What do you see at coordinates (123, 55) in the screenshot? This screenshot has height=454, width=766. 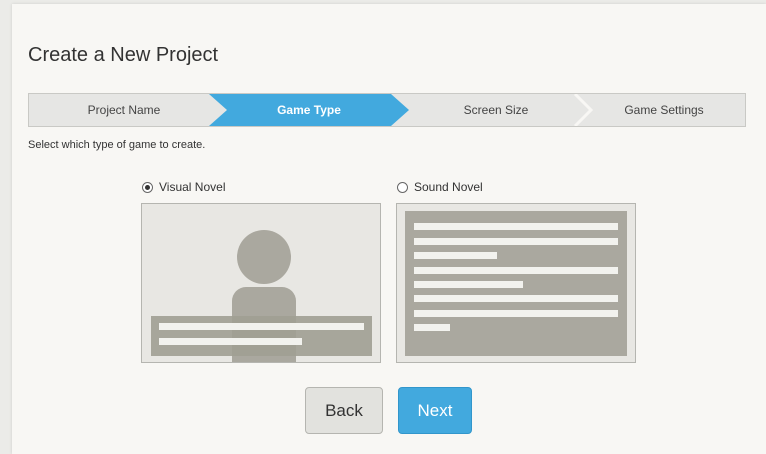 I see `dialog-title: Create a New Project` at bounding box center [123, 55].